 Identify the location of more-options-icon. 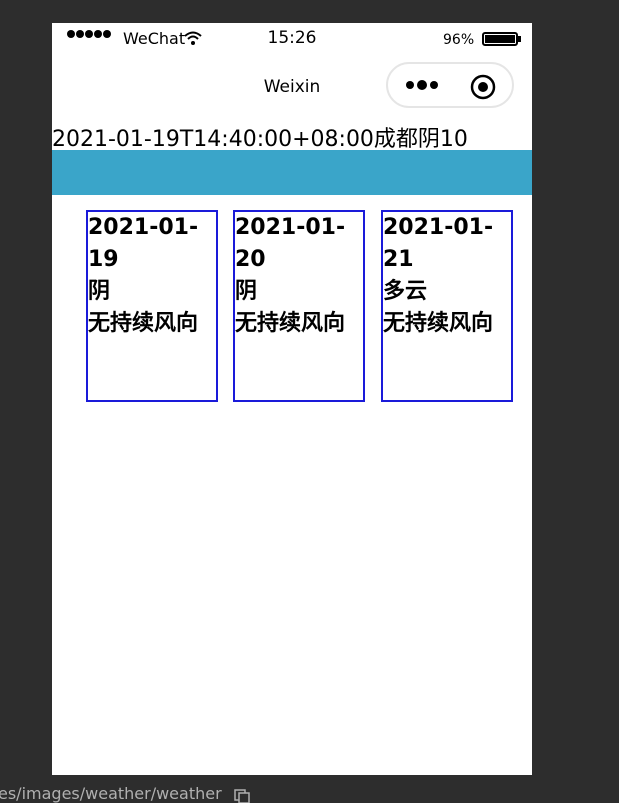
(422, 85).